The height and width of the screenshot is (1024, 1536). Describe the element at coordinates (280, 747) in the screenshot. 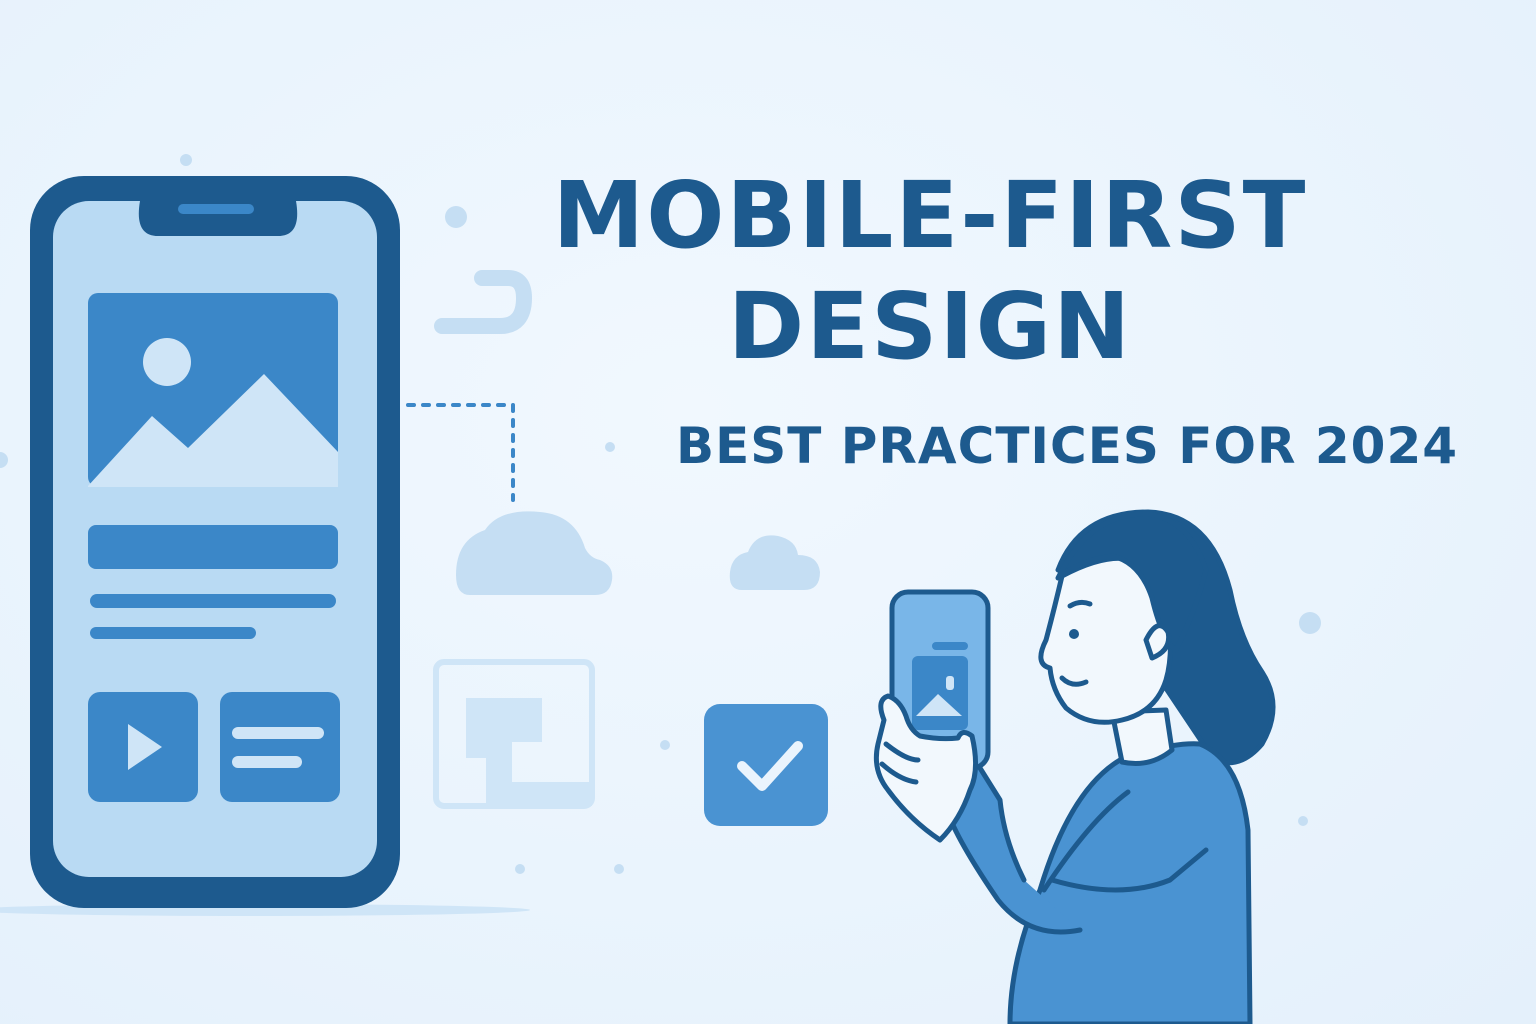

I see `text-card-icon` at that location.